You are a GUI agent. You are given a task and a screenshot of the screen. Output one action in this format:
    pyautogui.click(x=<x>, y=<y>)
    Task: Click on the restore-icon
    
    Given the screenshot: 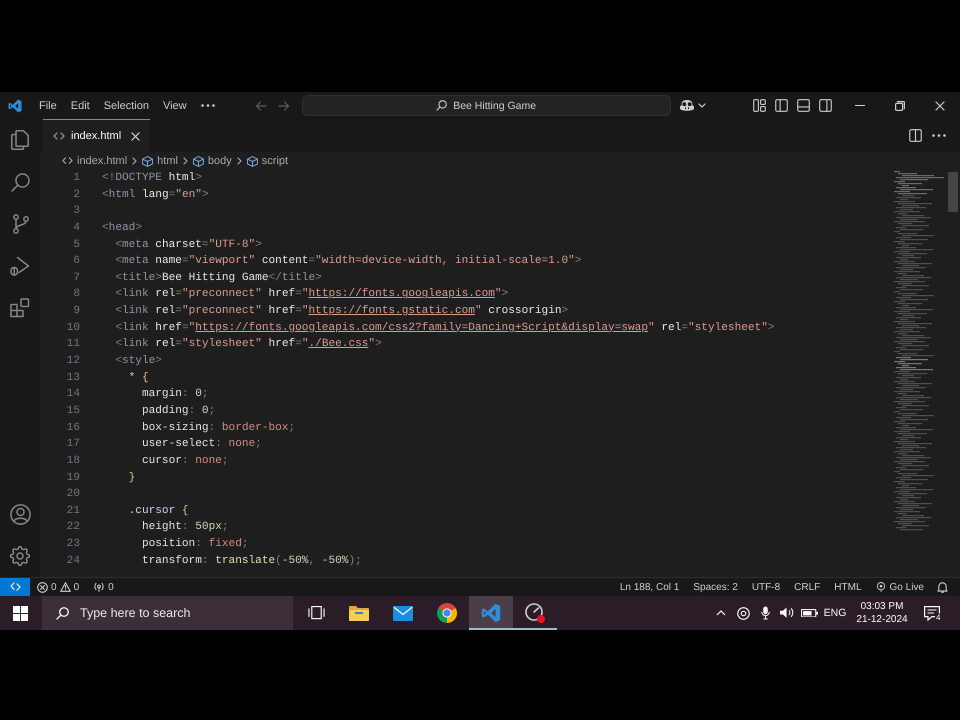 What is the action you would take?
    pyautogui.click(x=900, y=105)
    